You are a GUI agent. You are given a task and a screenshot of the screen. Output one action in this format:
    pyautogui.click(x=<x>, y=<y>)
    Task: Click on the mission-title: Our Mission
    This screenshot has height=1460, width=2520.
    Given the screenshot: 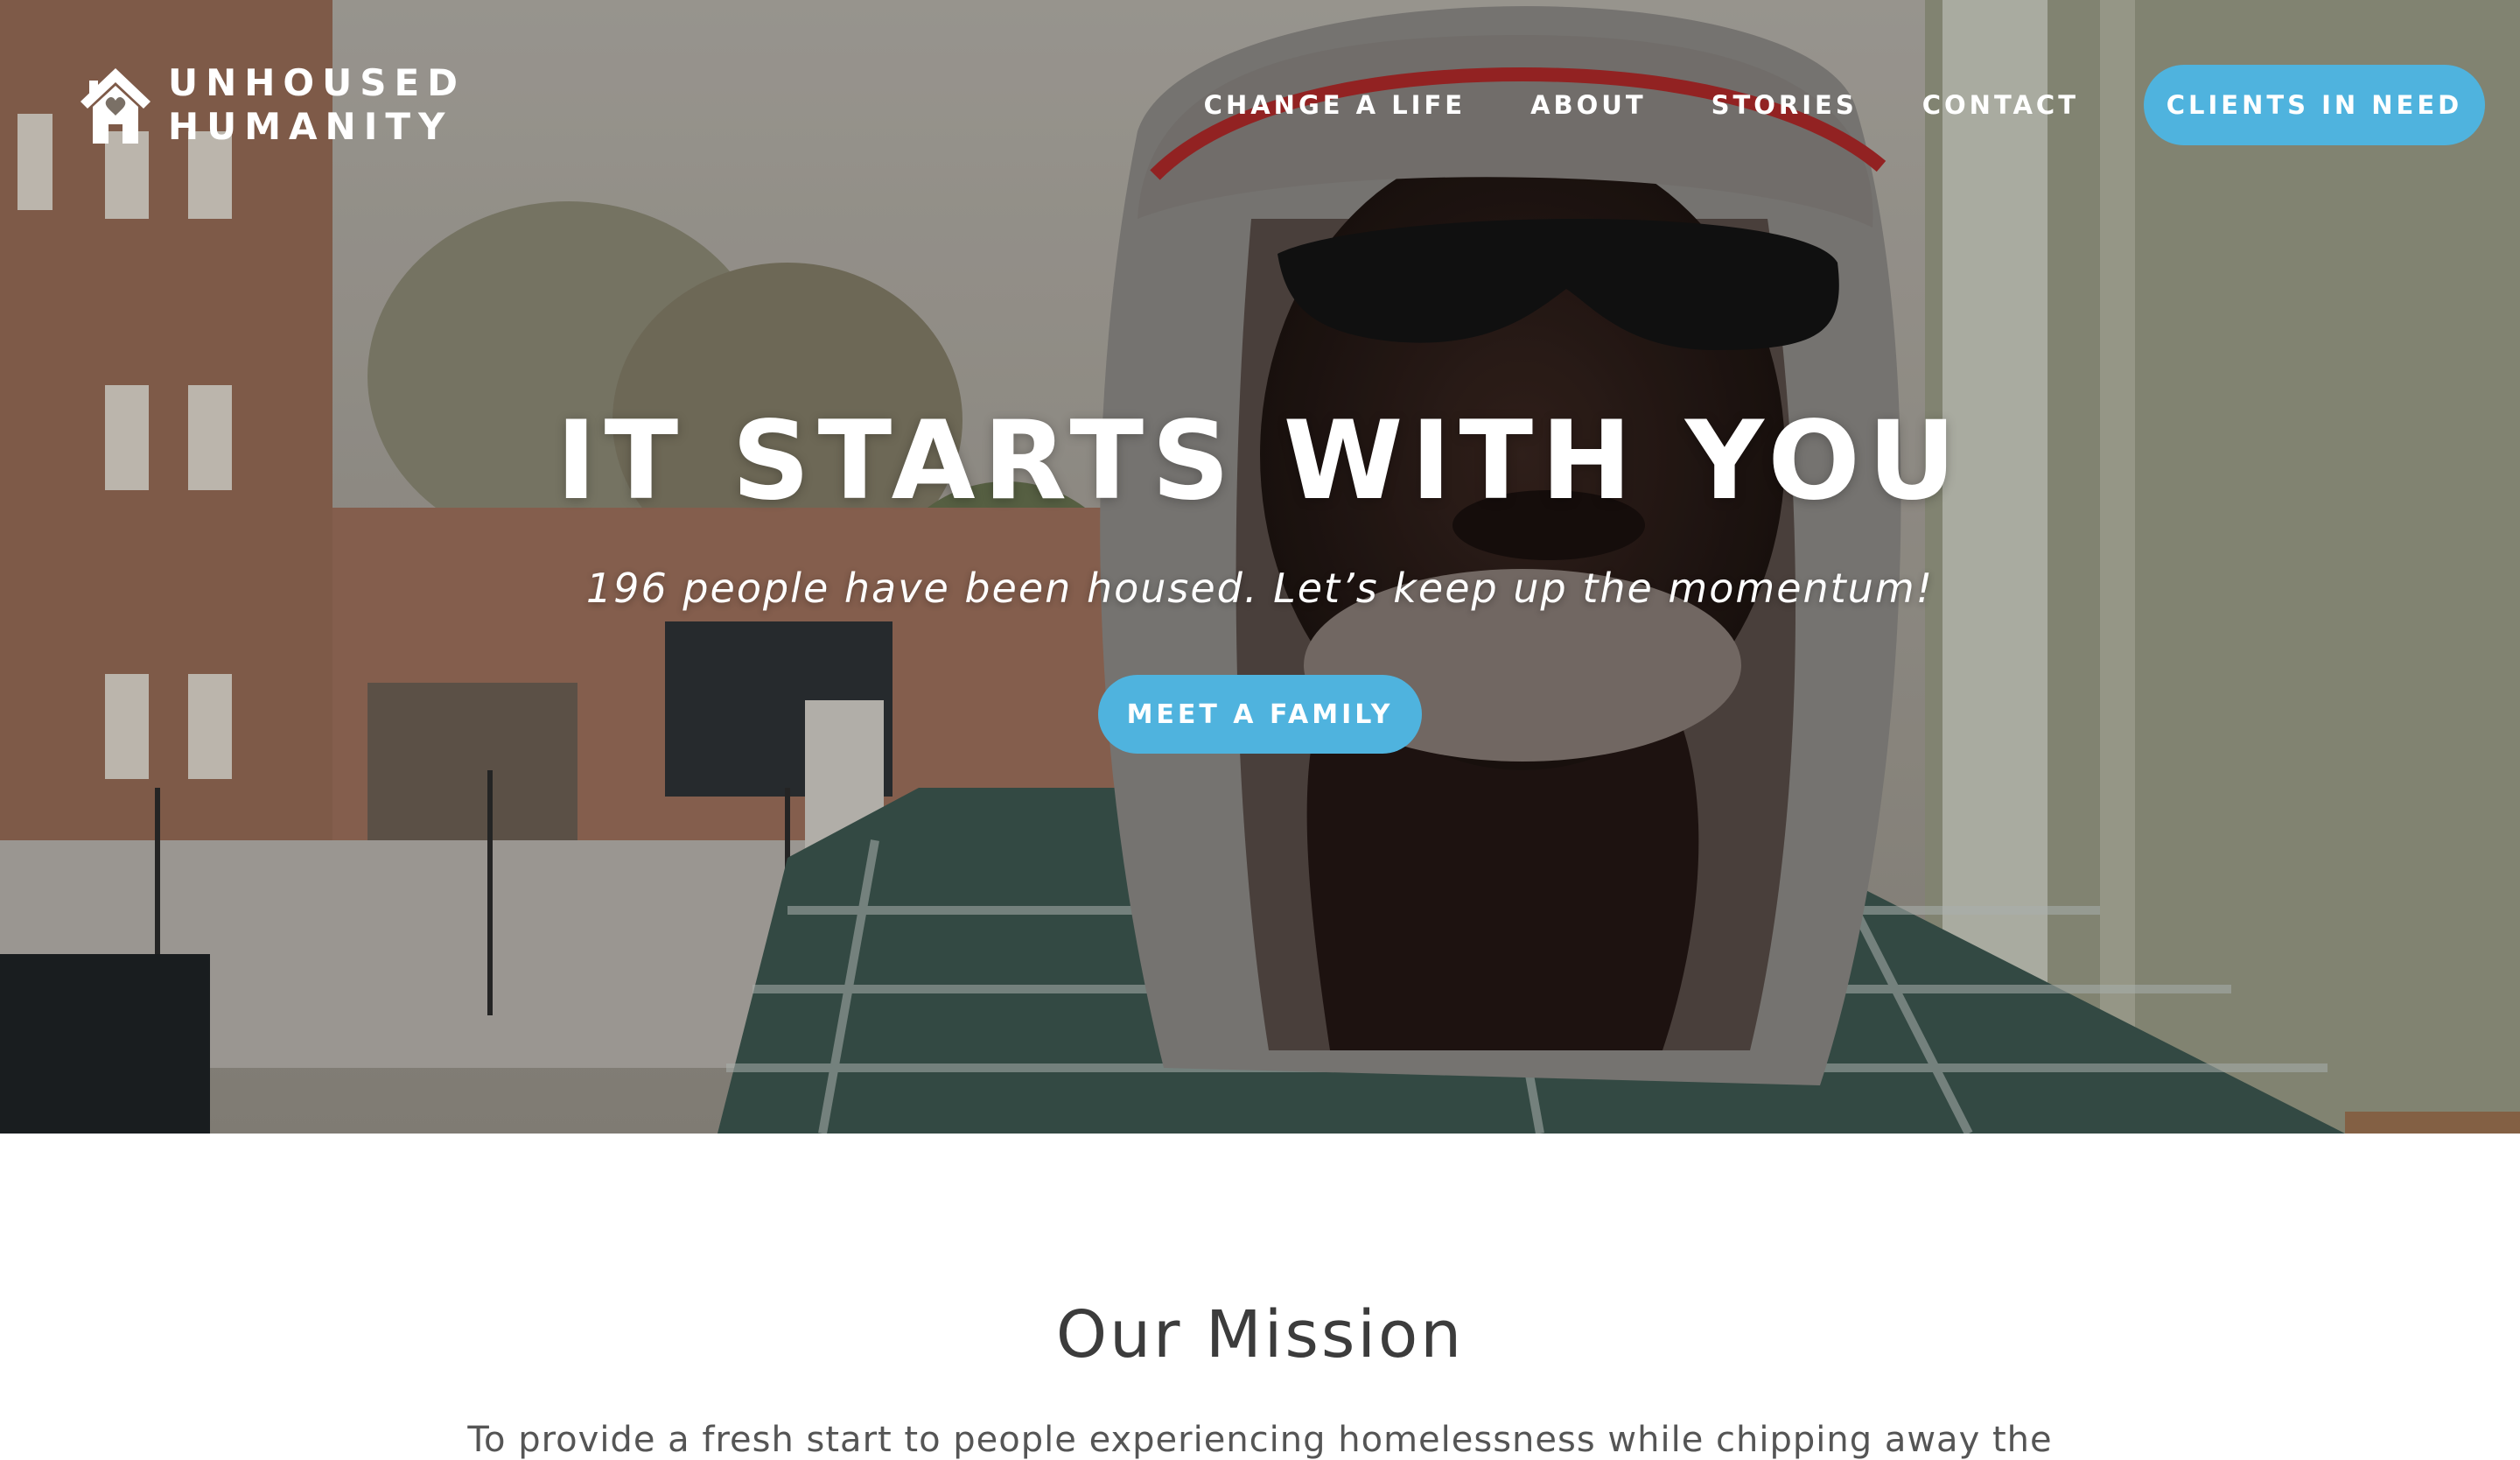 What is the action you would take?
    pyautogui.click(x=1260, y=1334)
    